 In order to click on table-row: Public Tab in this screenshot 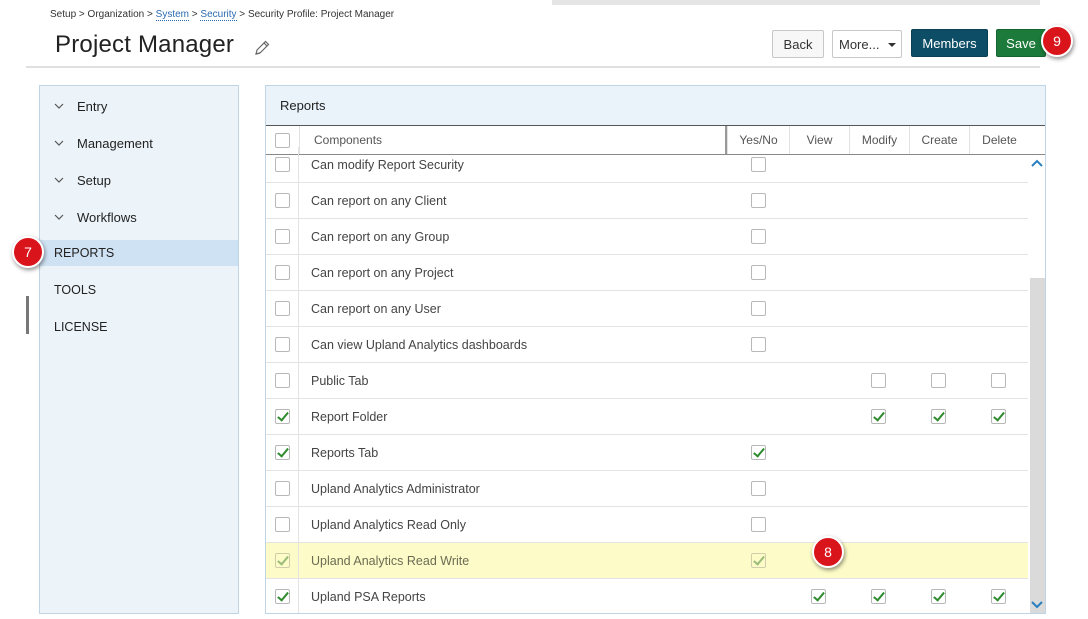, I will do `click(647, 381)`.